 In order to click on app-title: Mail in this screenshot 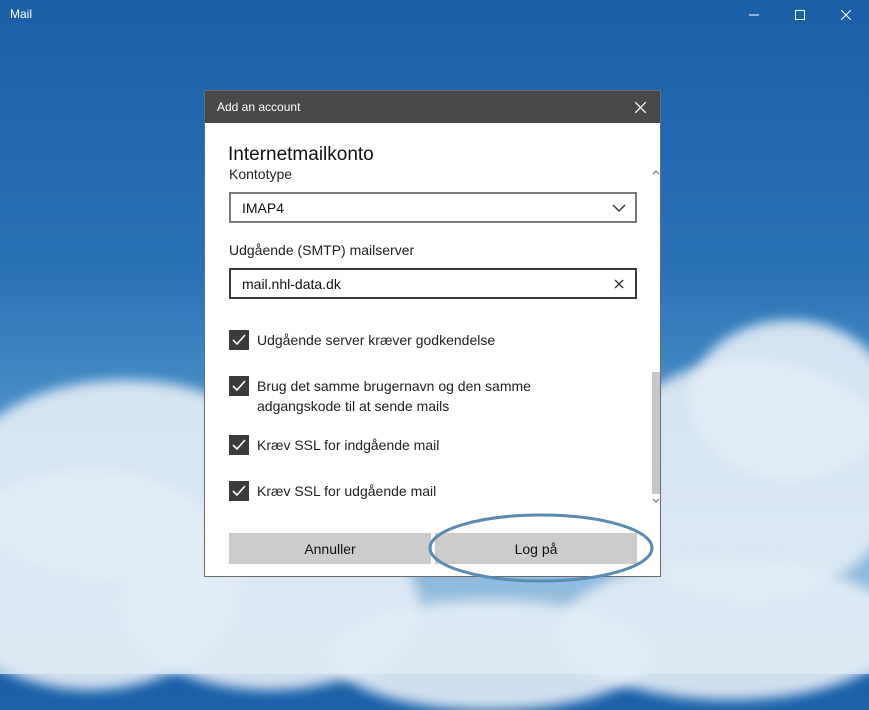, I will do `click(21, 14)`.